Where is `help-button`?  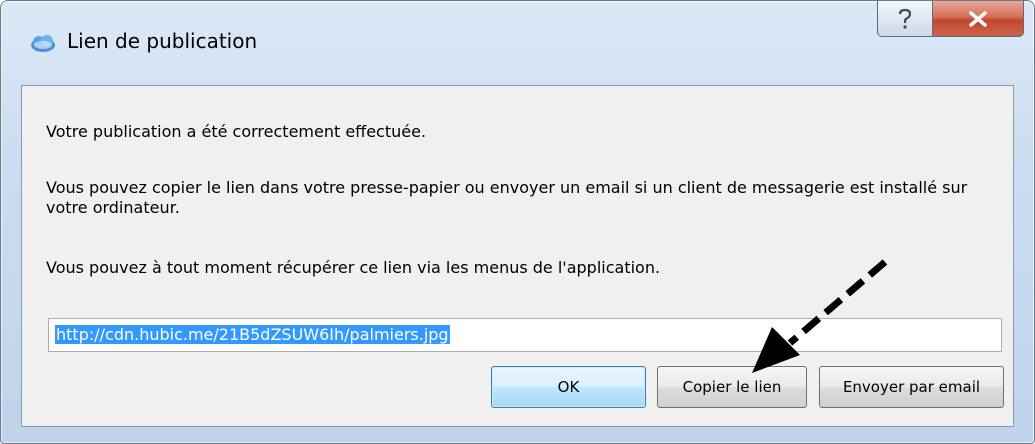 help-button is located at coordinates (905, 19).